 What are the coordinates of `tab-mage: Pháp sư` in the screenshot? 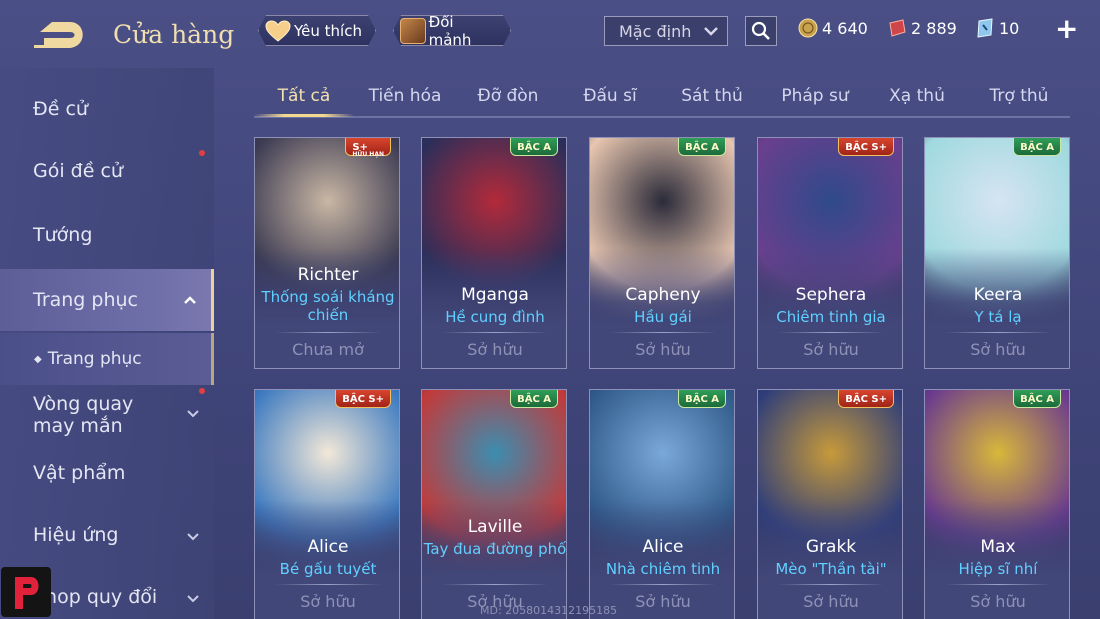 It's located at (815, 96).